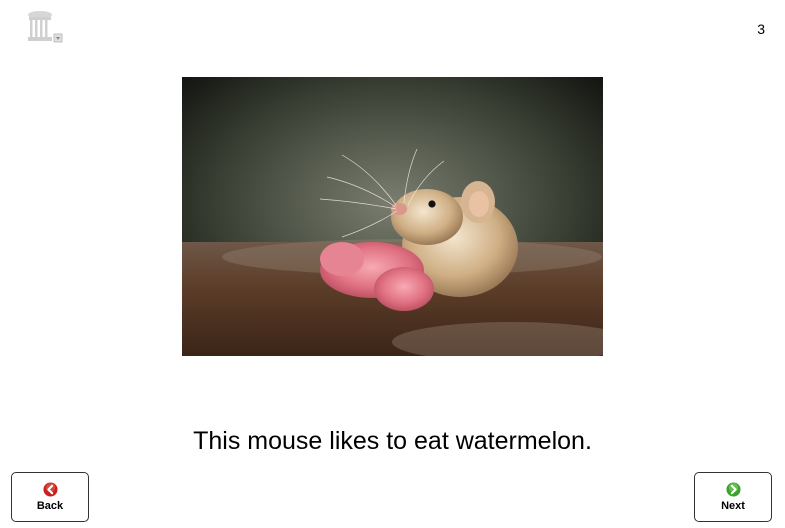  What do you see at coordinates (733, 489) in the screenshot?
I see `next-arrow-icon` at bounding box center [733, 489].